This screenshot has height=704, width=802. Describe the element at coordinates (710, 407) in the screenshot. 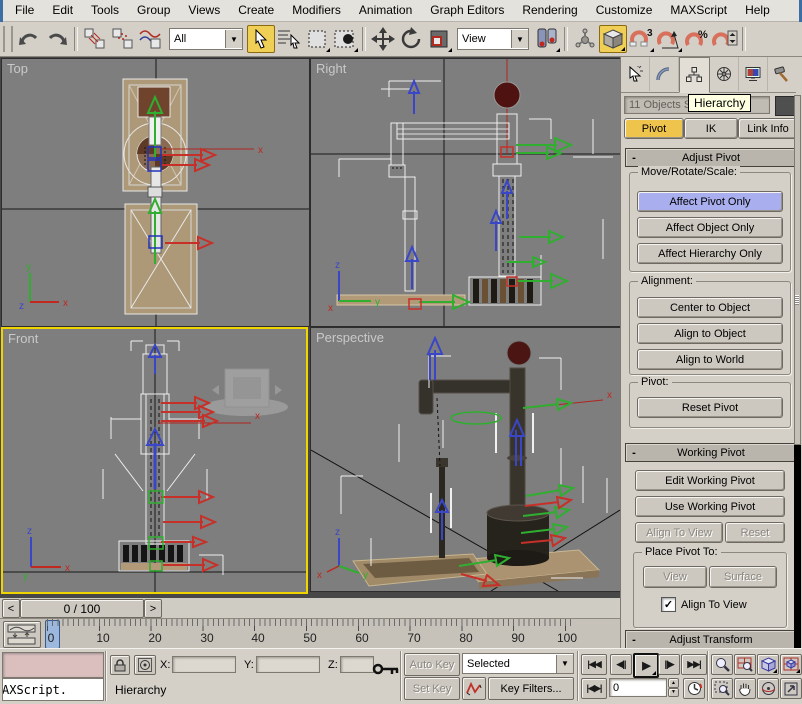

I see `reset-pivot-button: Reset Pivot` at that location.